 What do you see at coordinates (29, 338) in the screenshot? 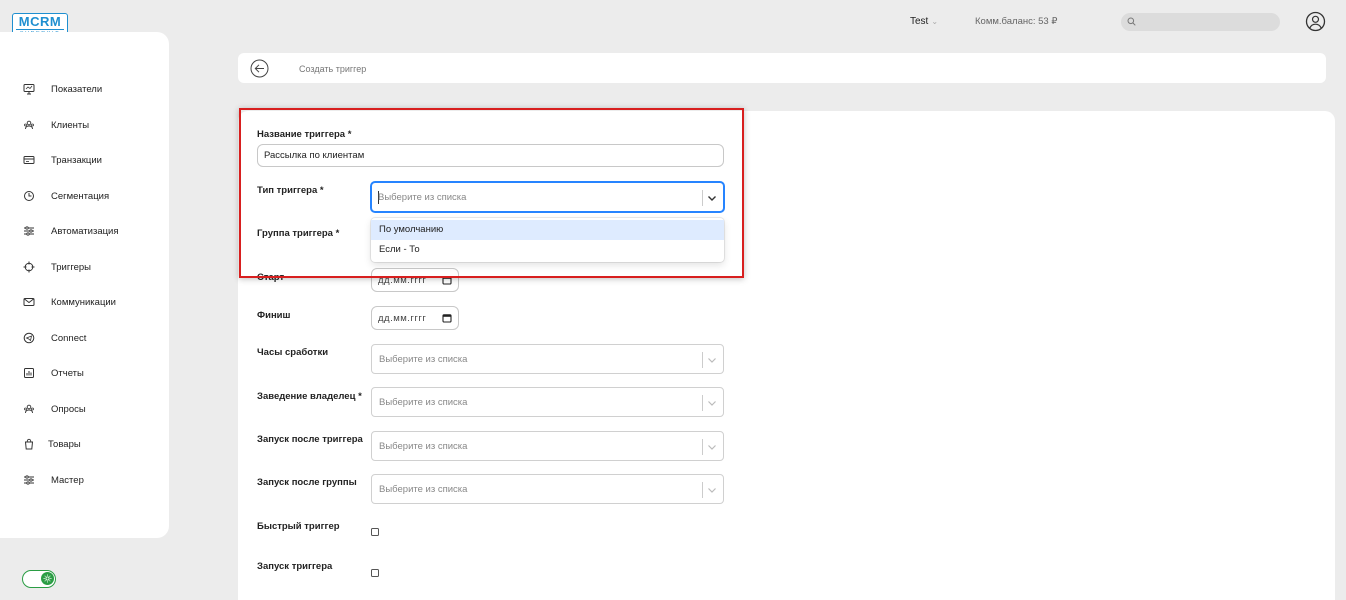
I see `telegram-icon` at bounding box center [29, 338].